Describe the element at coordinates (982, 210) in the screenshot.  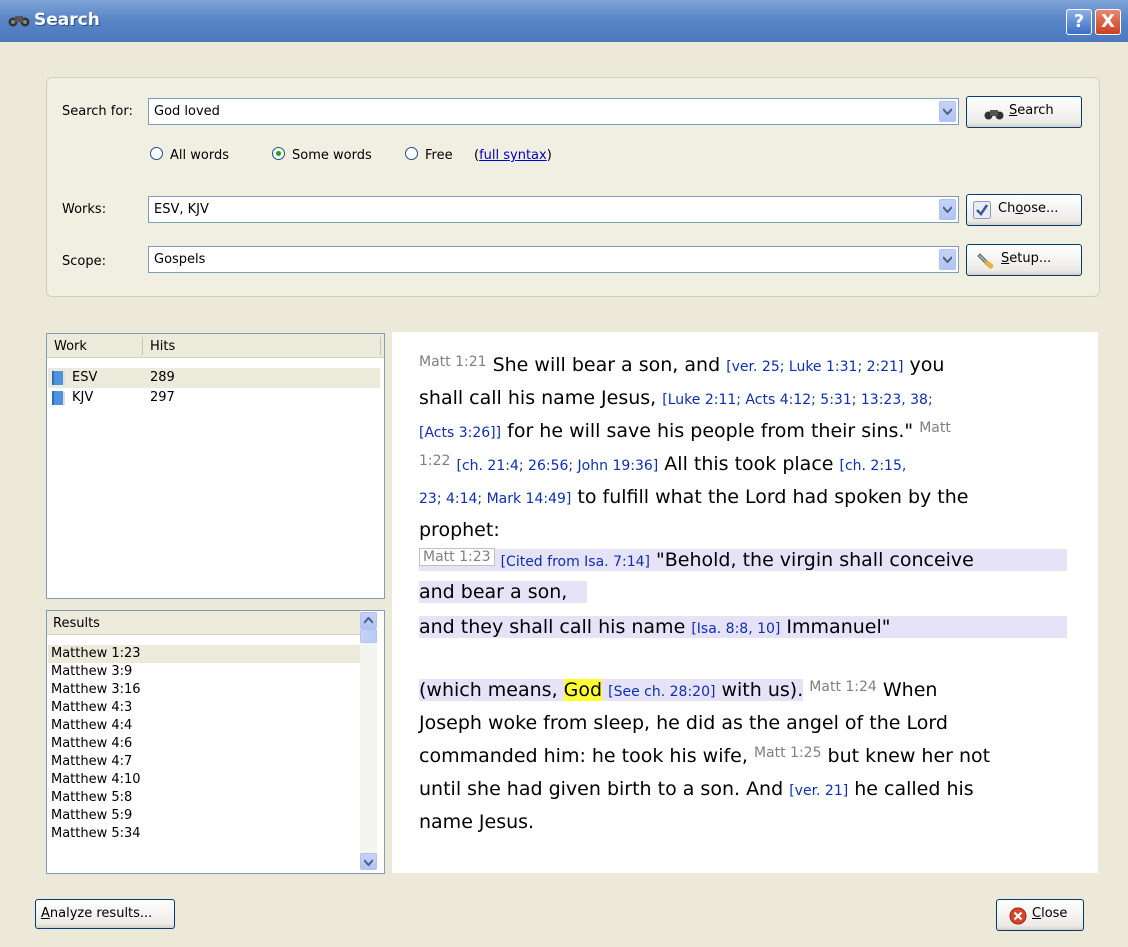
I see `checkmark-icon` at that location.